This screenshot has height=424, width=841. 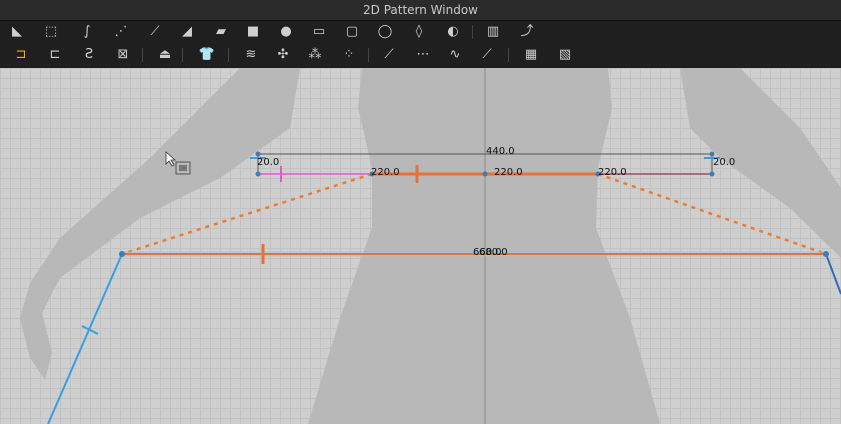 What do you see at coordinates (251, 55) in the screenshot?
I see `shirring-tool-icon: ≋` at bounding box center [251, 55].